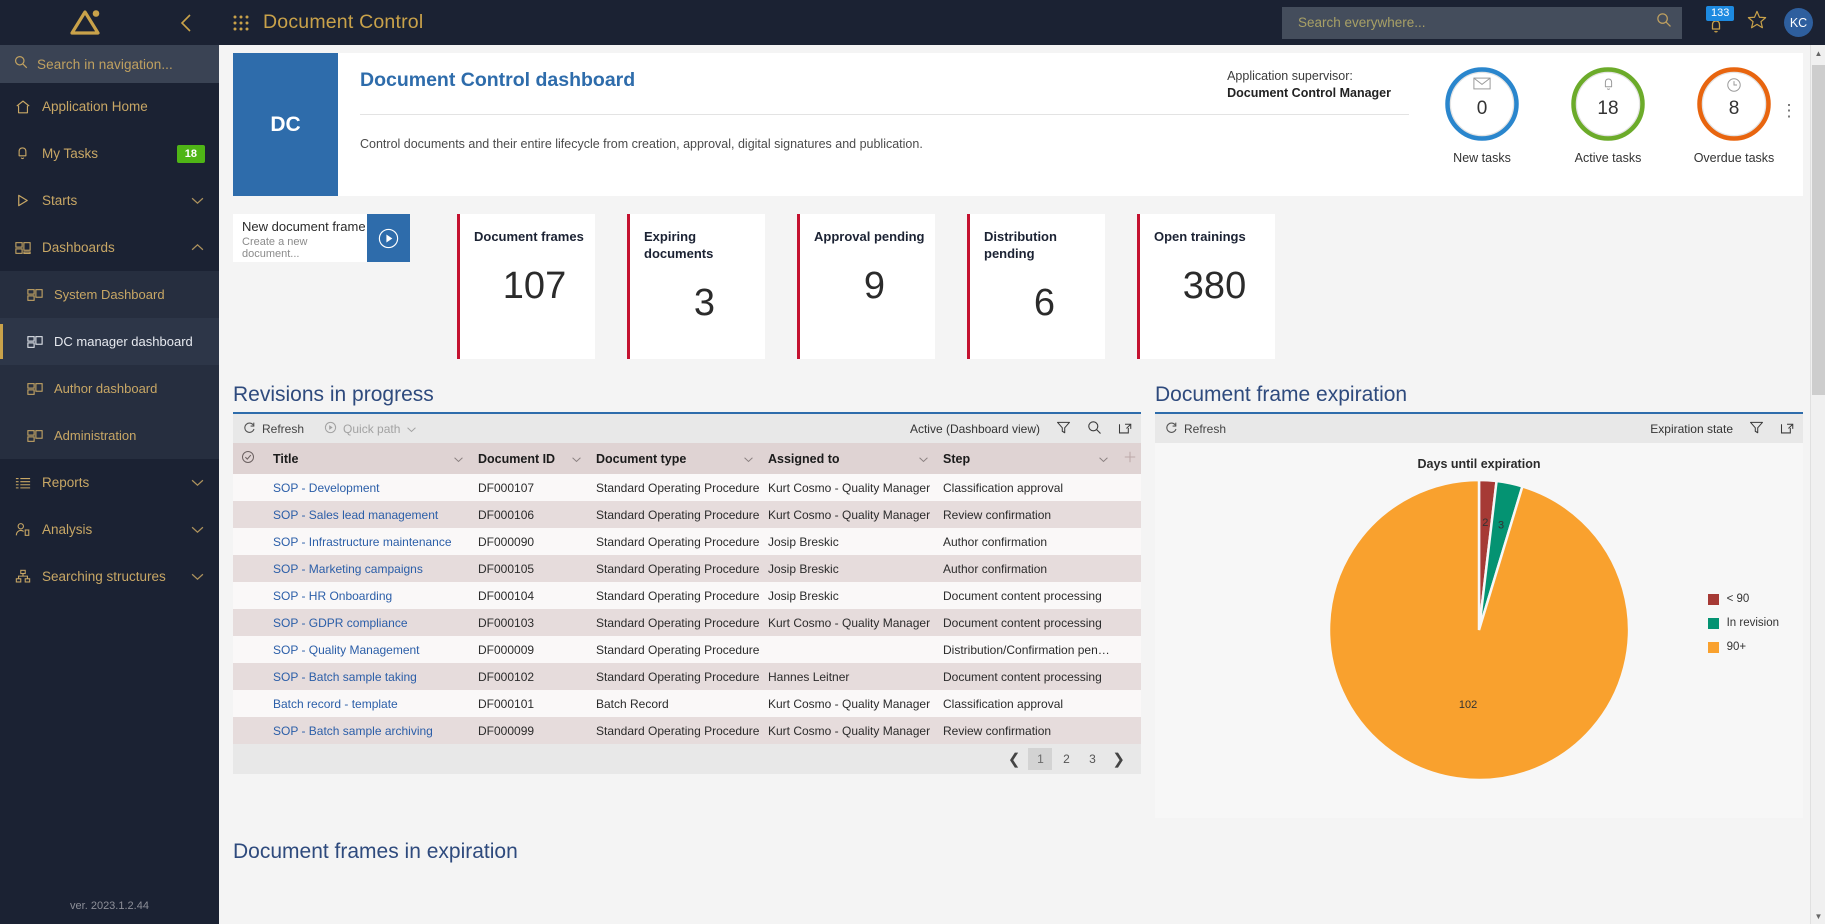  What do you see at coordinates (355, 515) in the screenshot?
I see `row-title-link: SOP - Sales lead management` at bounding box center [355, 515].